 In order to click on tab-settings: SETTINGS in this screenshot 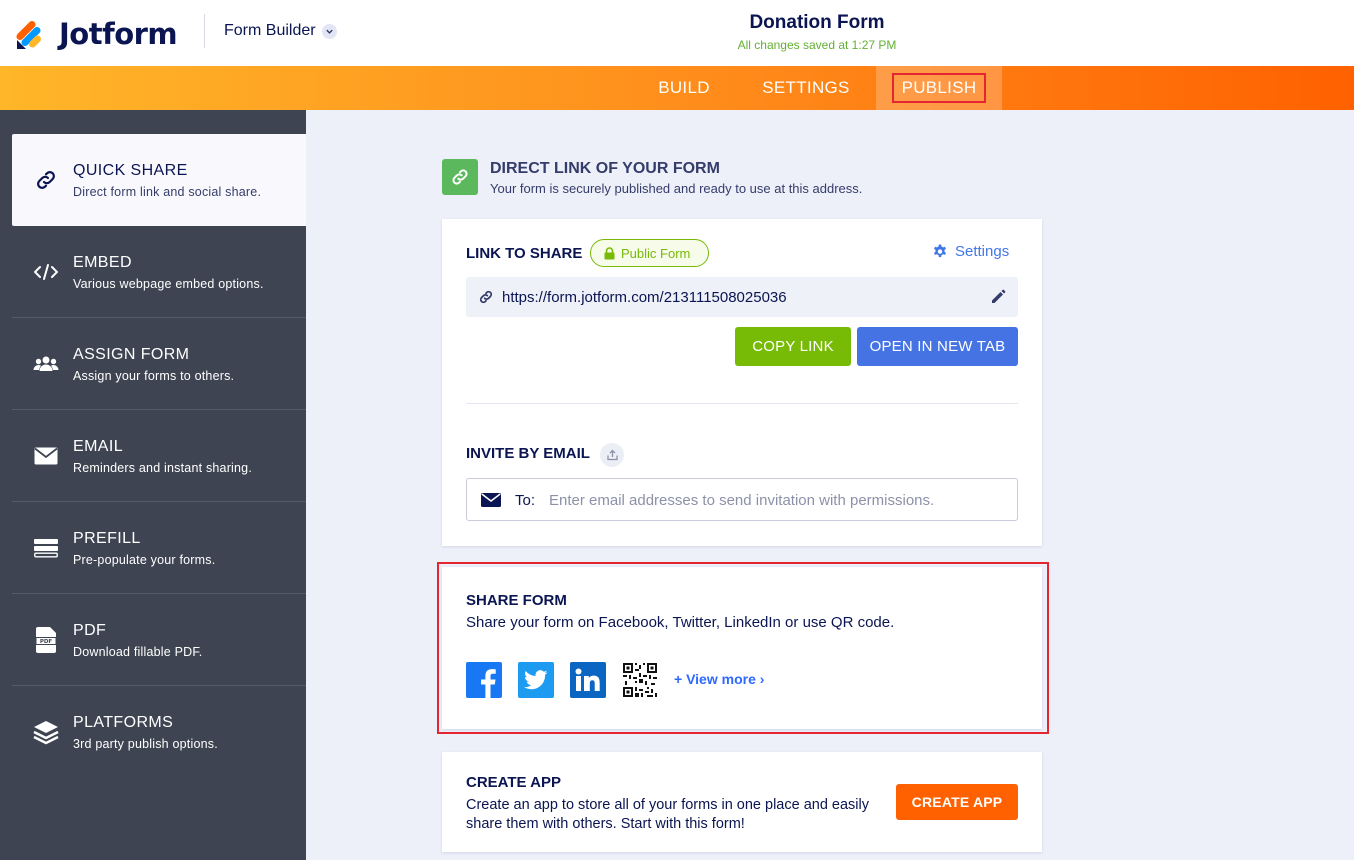, I will do `click(806, 88)`.